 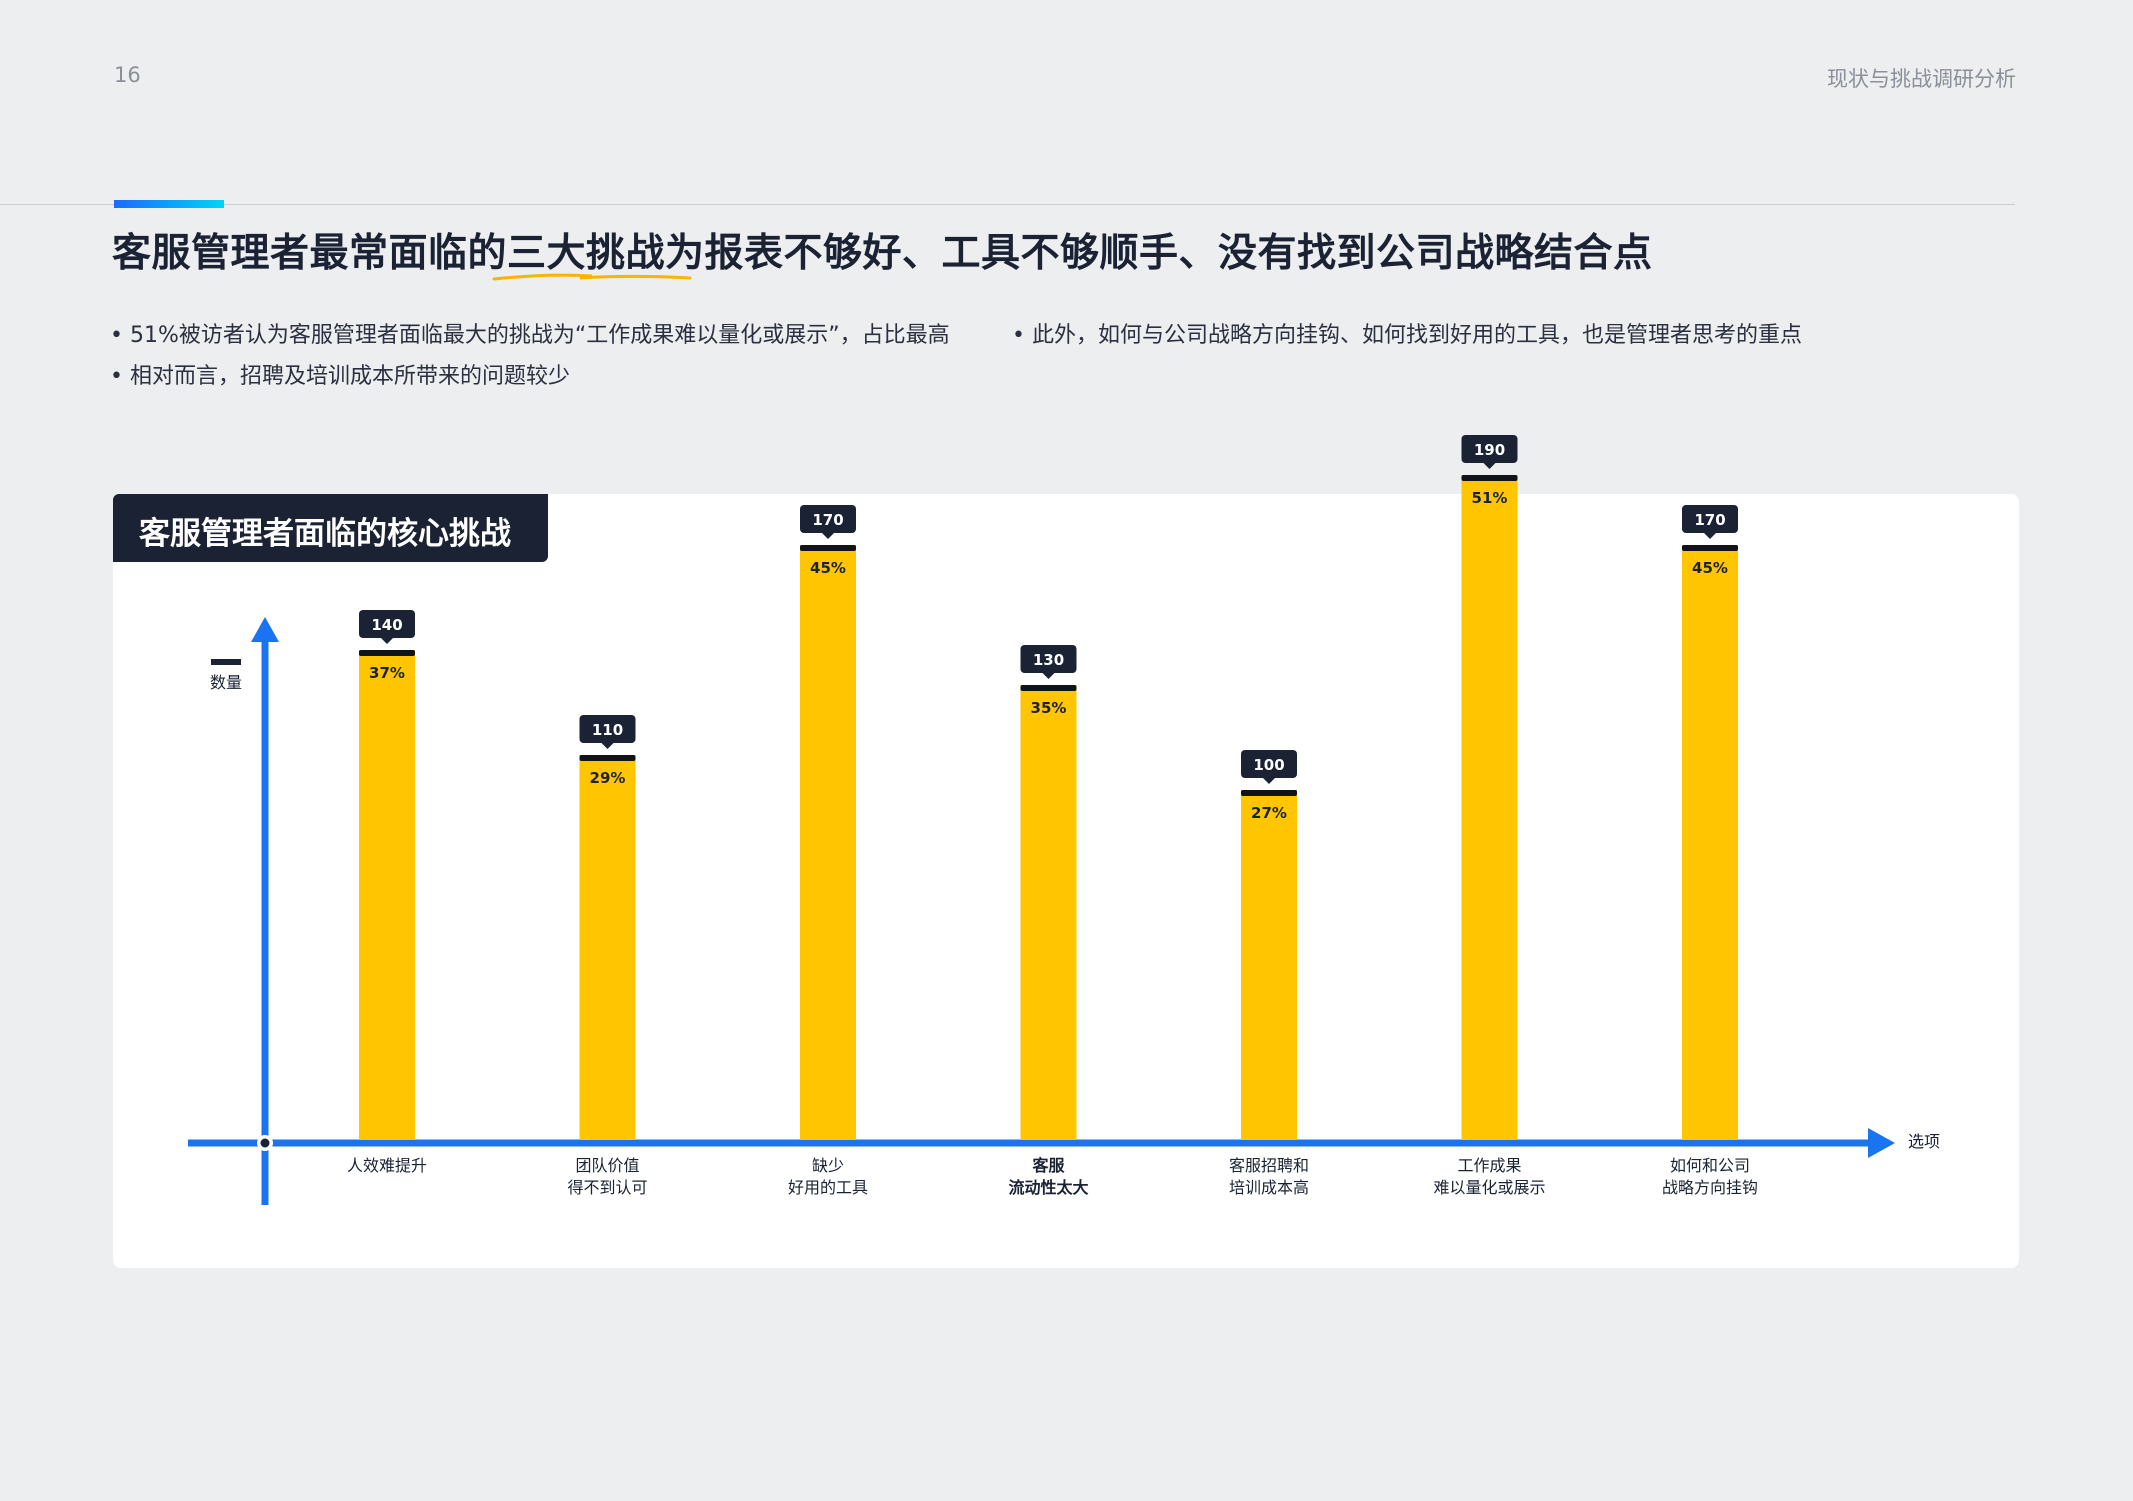 I want to click on category-label: 难以量化或展示, so click(x=1489, y=1187).